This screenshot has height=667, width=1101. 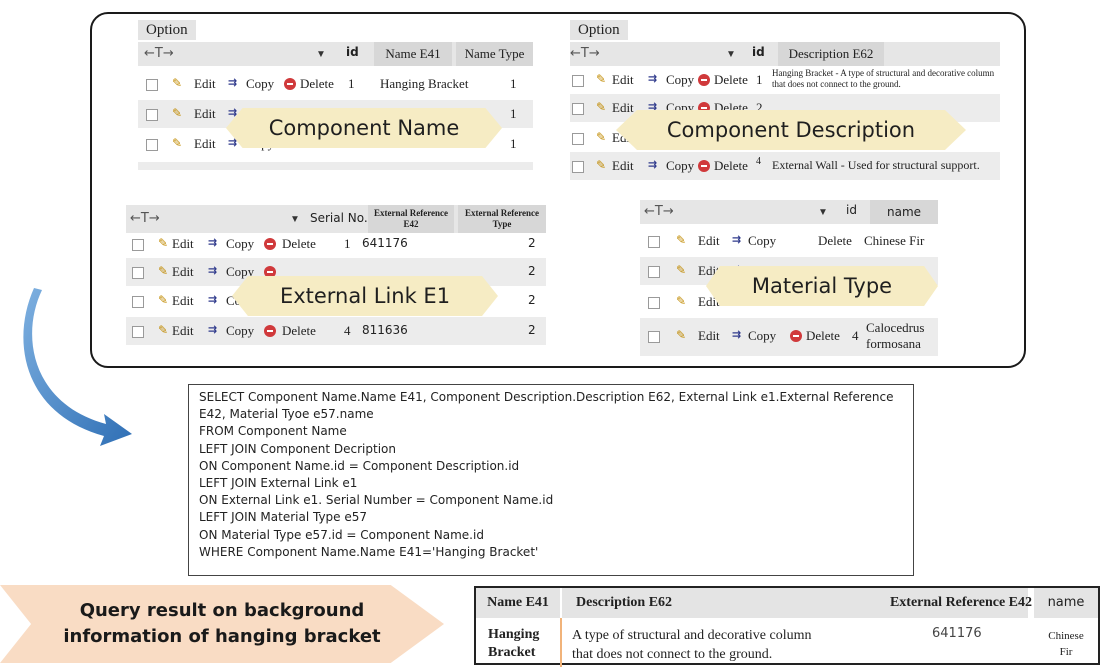 What do you see at coordinates (335, 54) in the screenshot?
I see `component-name-header: ←T→ ▼ id Name E41 Name Type` at bounding box center [335, 54].